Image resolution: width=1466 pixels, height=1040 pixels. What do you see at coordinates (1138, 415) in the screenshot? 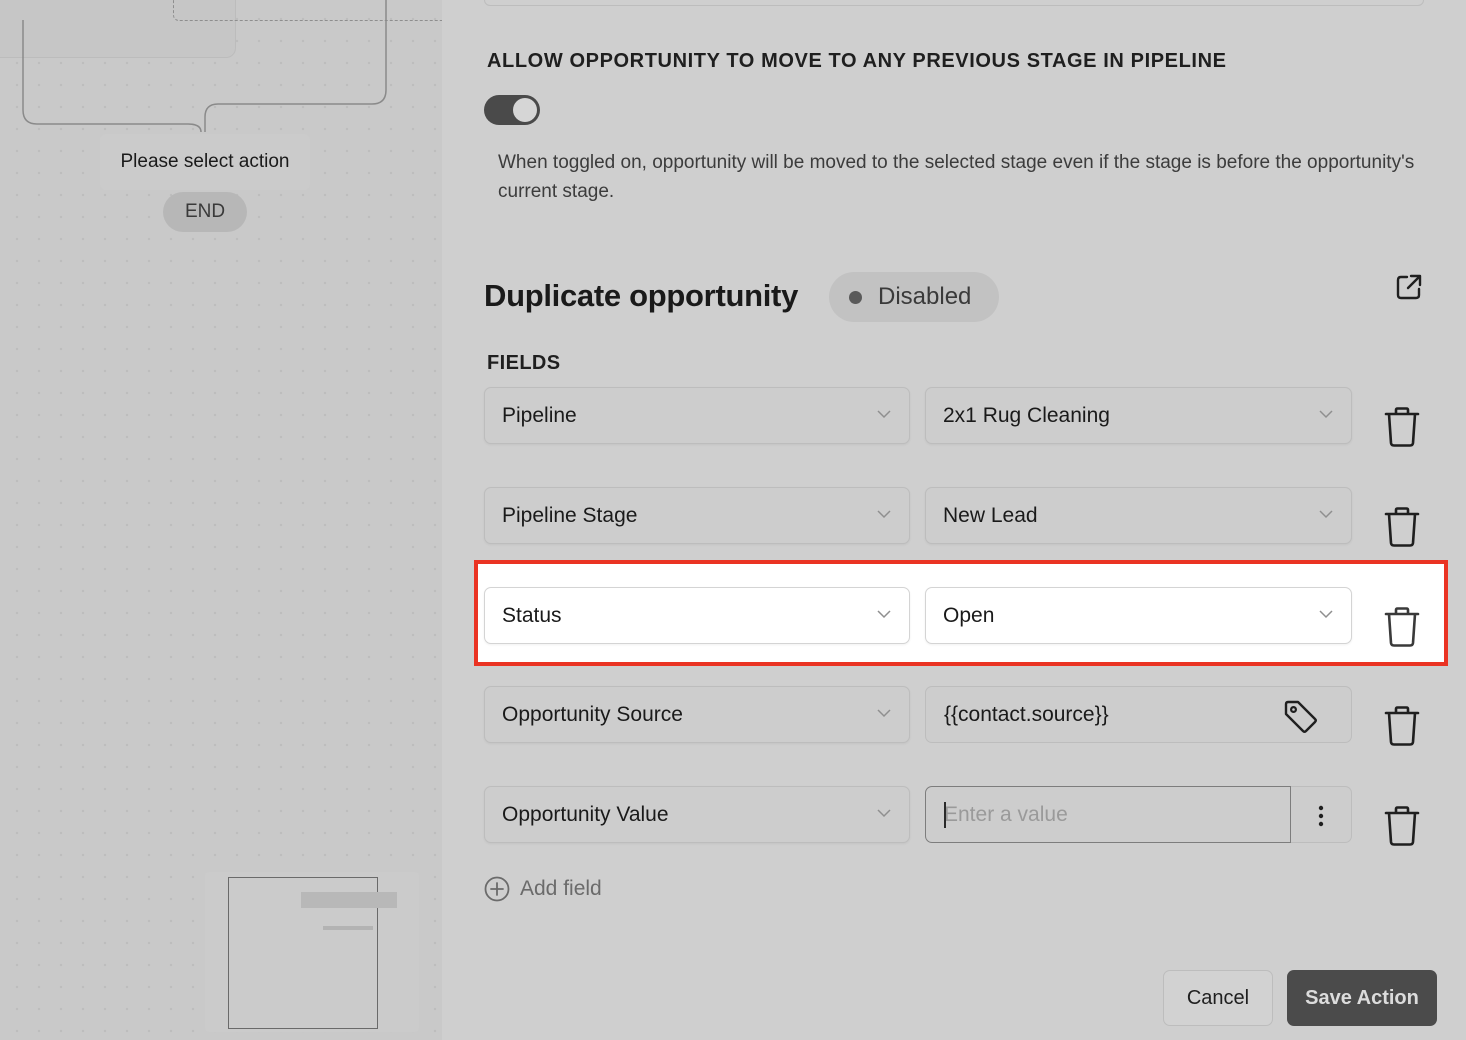
I see `value-select: 2x1 Rug Cleaning` at bounding box center [1138, 415].